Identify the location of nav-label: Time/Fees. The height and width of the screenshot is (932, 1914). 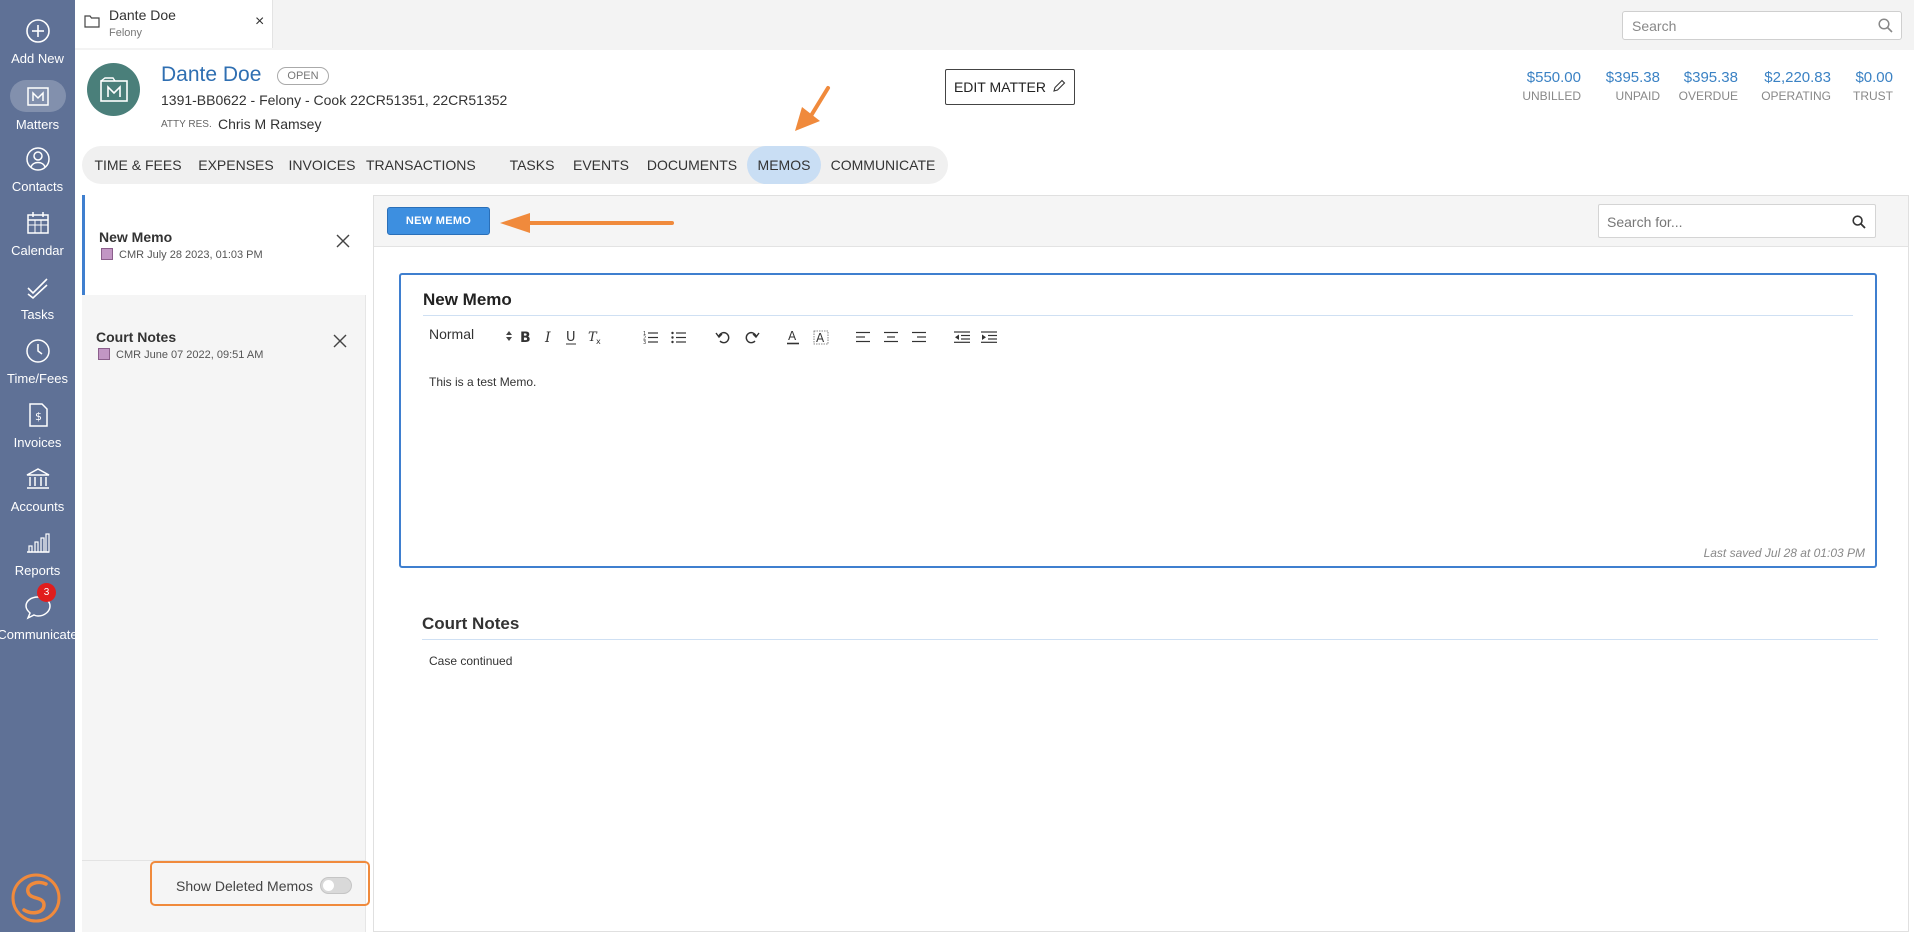
(37, 378).